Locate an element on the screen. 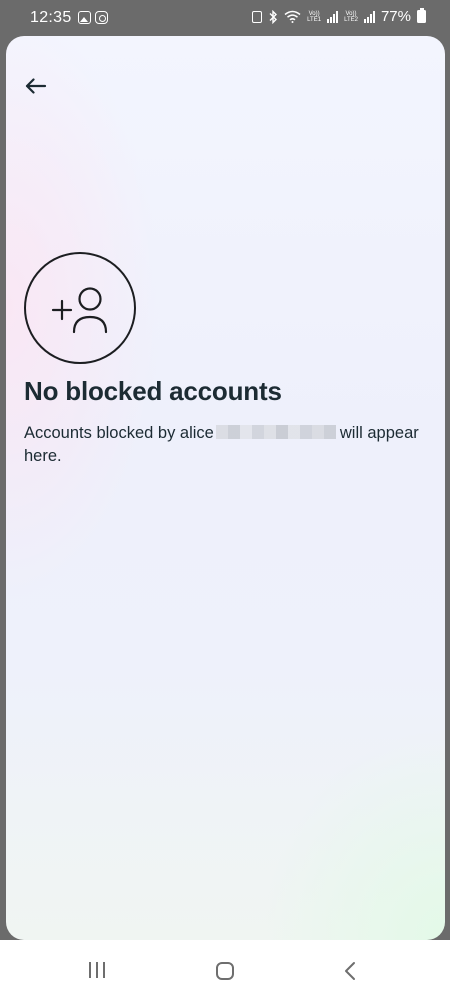 Image resolution: width=450 pixels, height=1000 pixels. status-bar: 12:35 Vo)) LTE1 Vo)) LTE2 77% is located at coordinates (225, 18).